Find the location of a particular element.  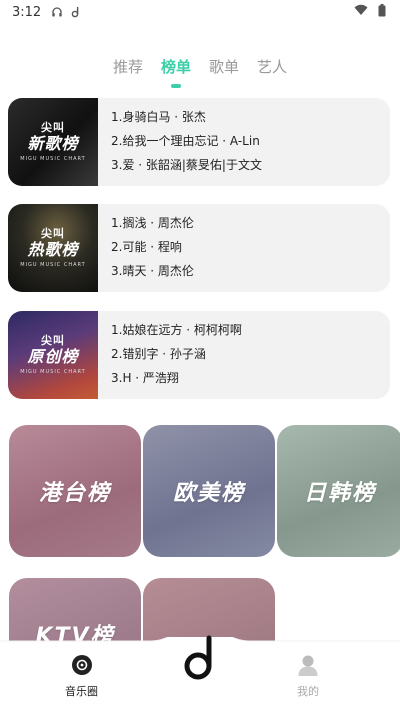

tile-label: 欧美榜 is located at coordinates (208, 493).